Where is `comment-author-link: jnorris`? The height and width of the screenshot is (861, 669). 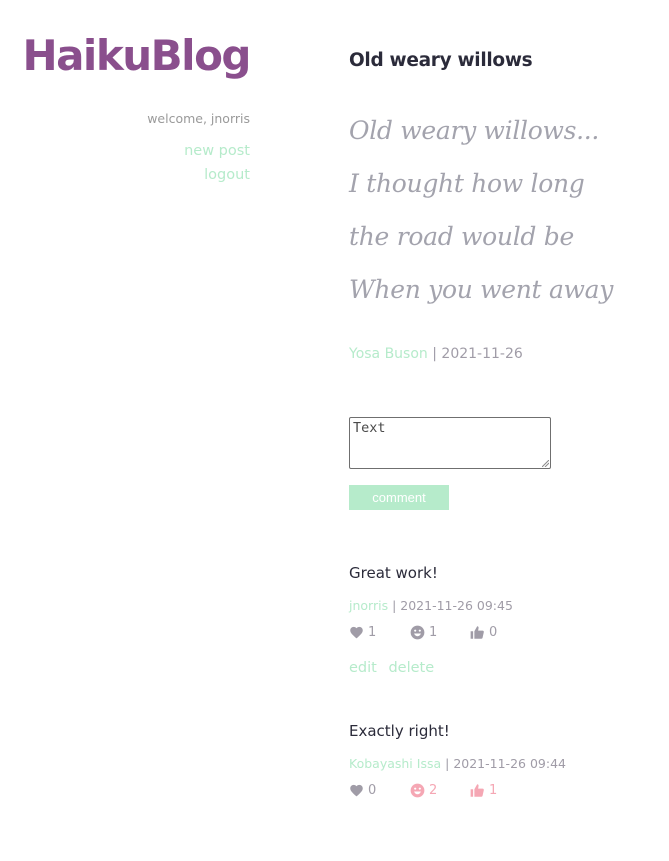
comment-author-link: jnorris is located at coordinates (368, 605).